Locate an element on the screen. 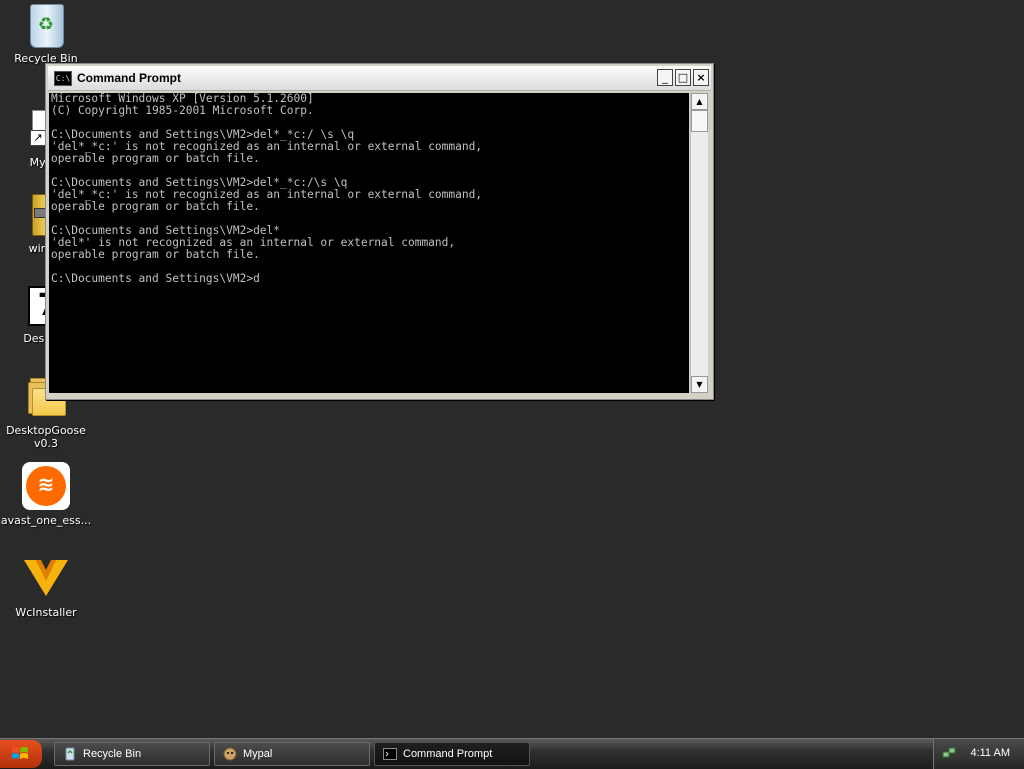  minimize-button: _ is located at coordinates (665, 77).